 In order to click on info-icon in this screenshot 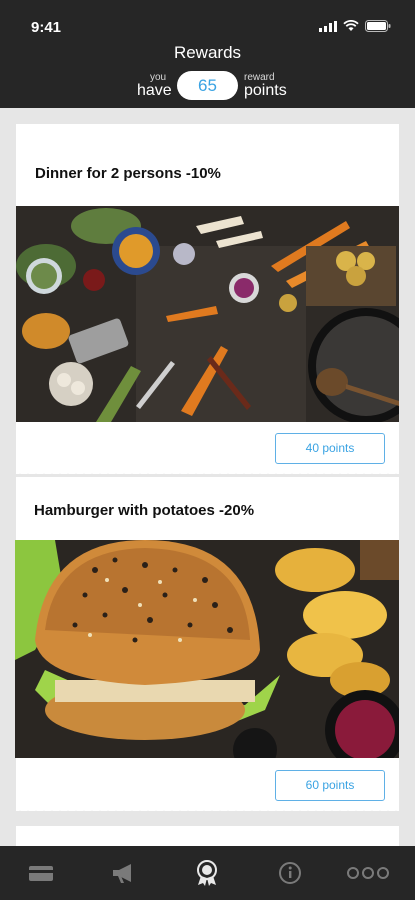, I will do `click(290, 873)`.